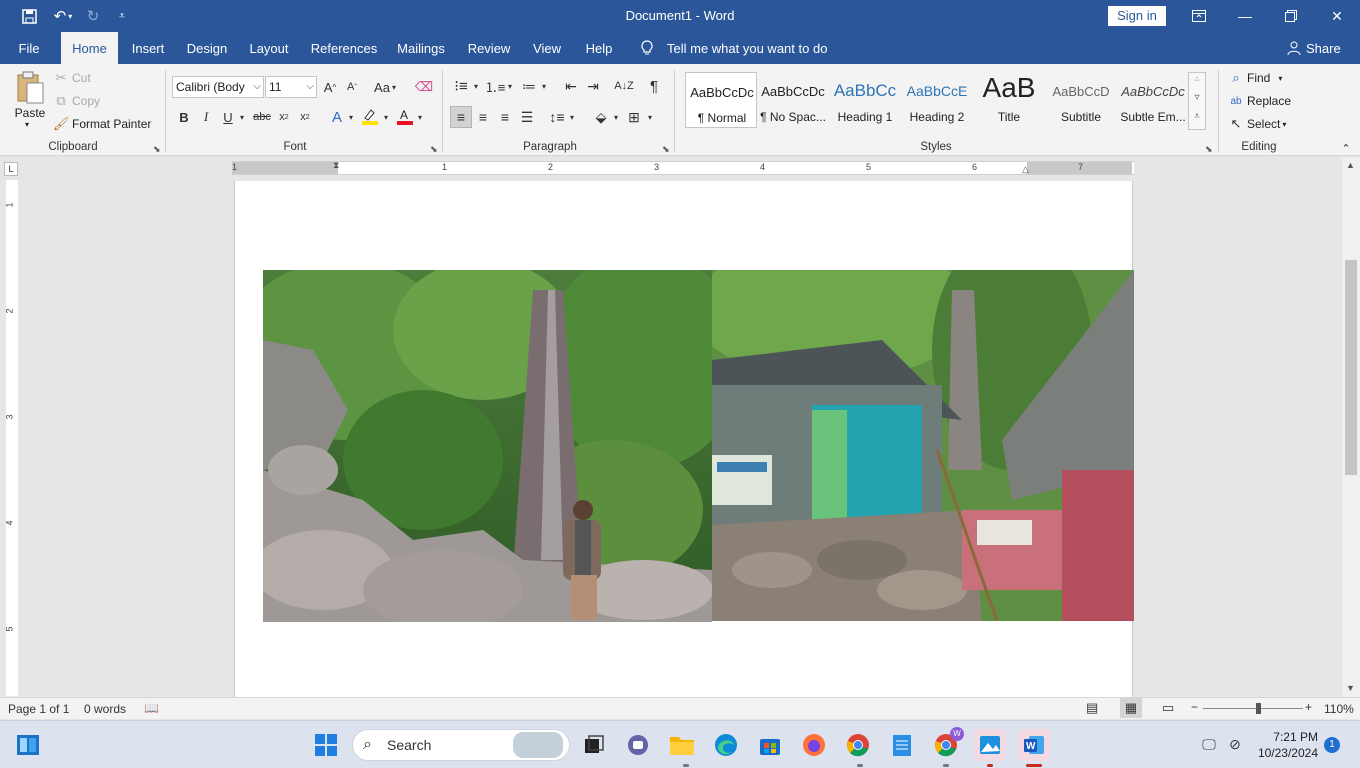 This screenshot has height=768, width=1360. Describe the element at coordinates (63, 16) in the screenshot. I see `undo-icon: ↶ ▾` at that location.